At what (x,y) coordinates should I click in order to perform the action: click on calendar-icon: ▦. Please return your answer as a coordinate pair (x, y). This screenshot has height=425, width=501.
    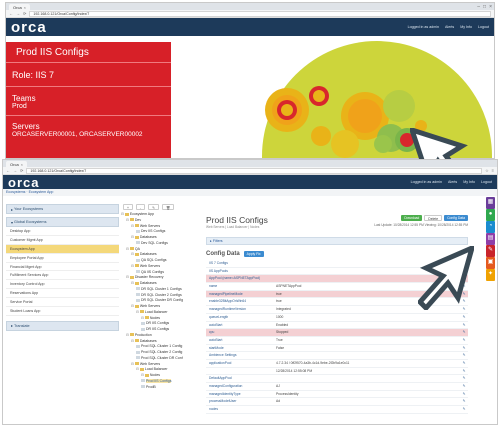
    Looking at the image, I should click on (490, 203).